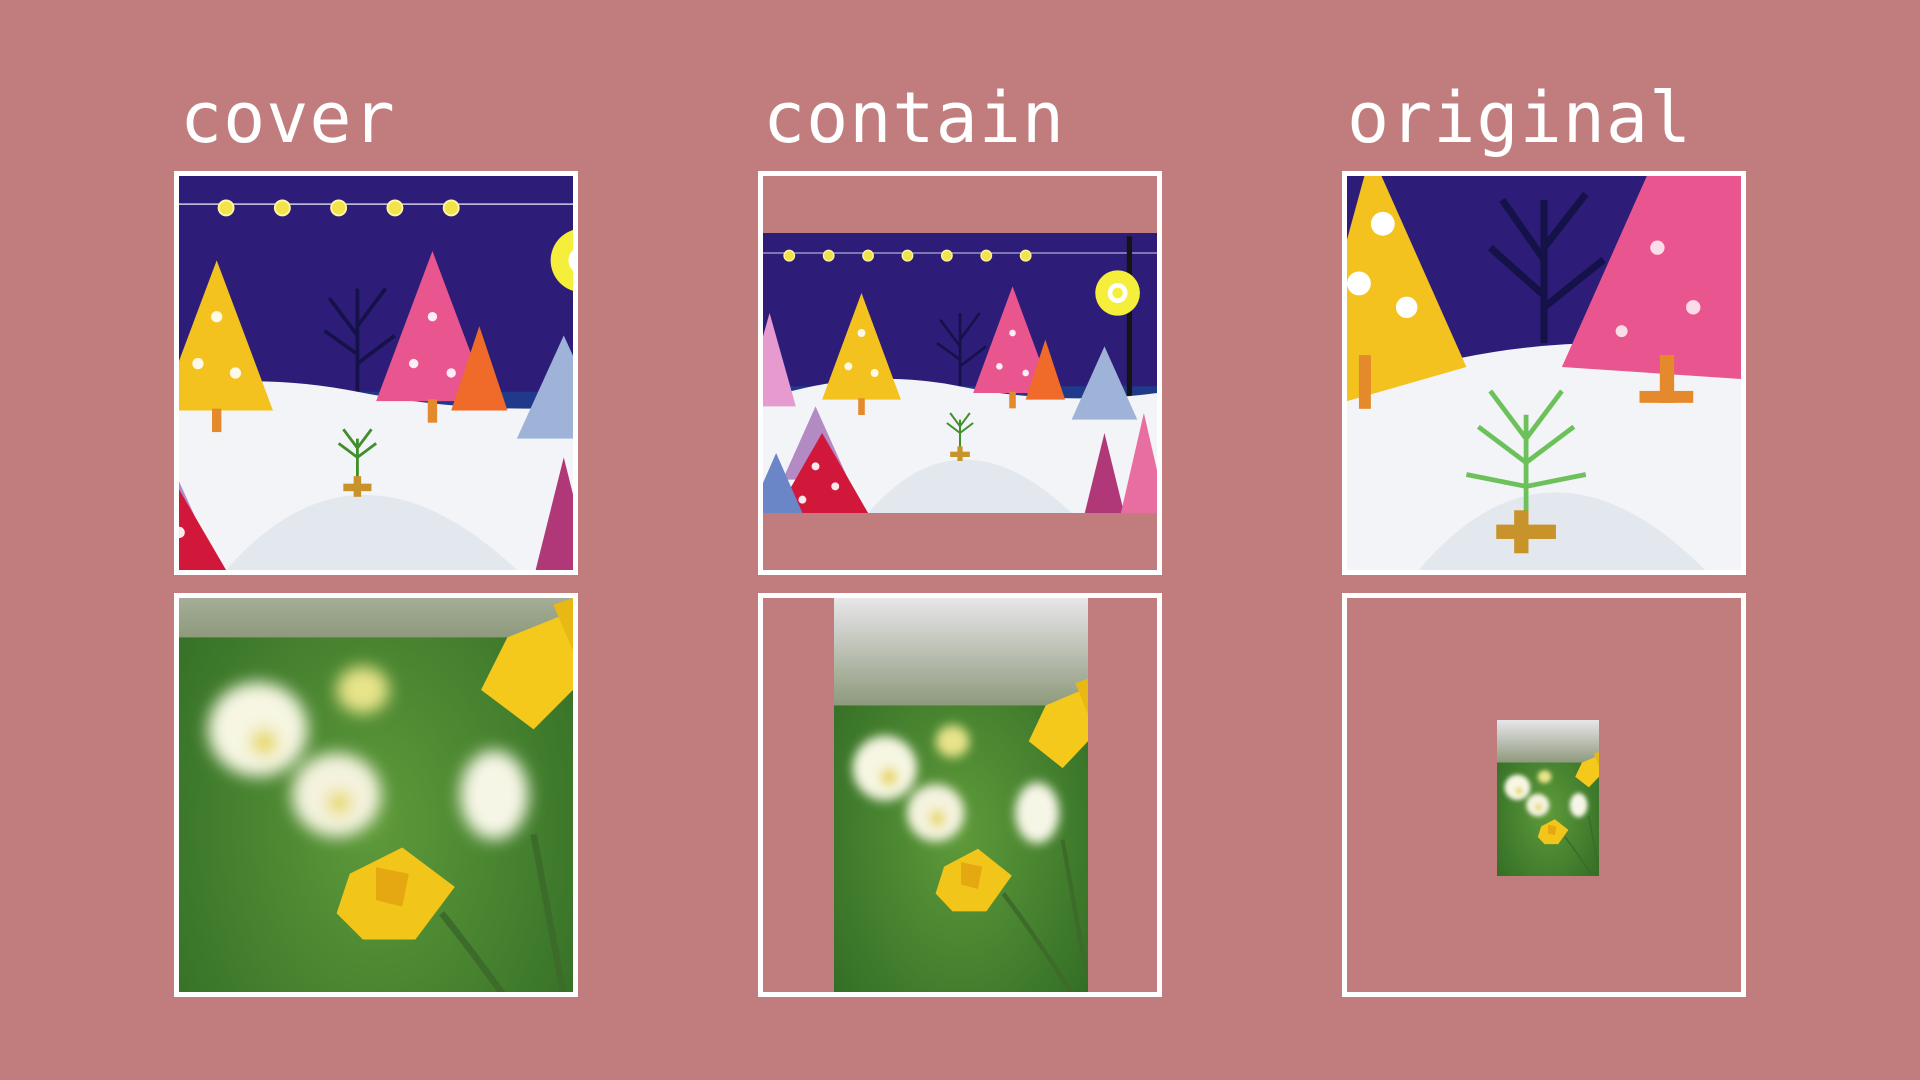 The width and height of the screenshot is (1920, 1080). Describe the element at coordinates (1520, 118) in the screenshot. I see `column-title-original: original` at that location.